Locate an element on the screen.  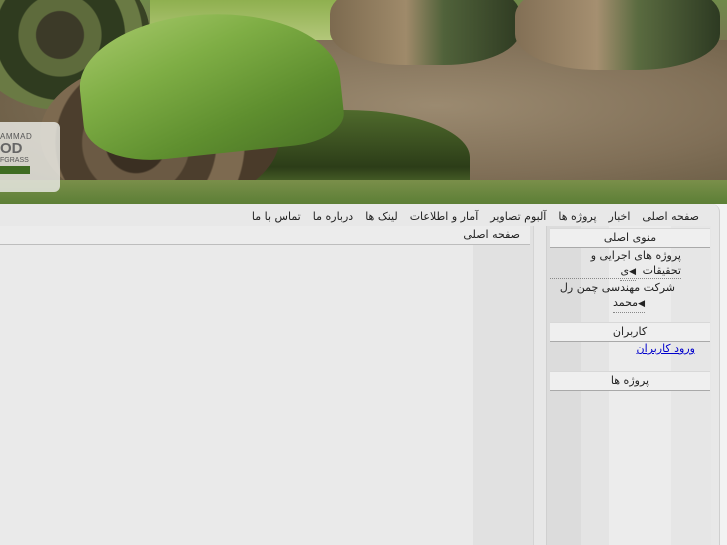
nav-contact: تماس با ما is located at coordinates (276, 216).